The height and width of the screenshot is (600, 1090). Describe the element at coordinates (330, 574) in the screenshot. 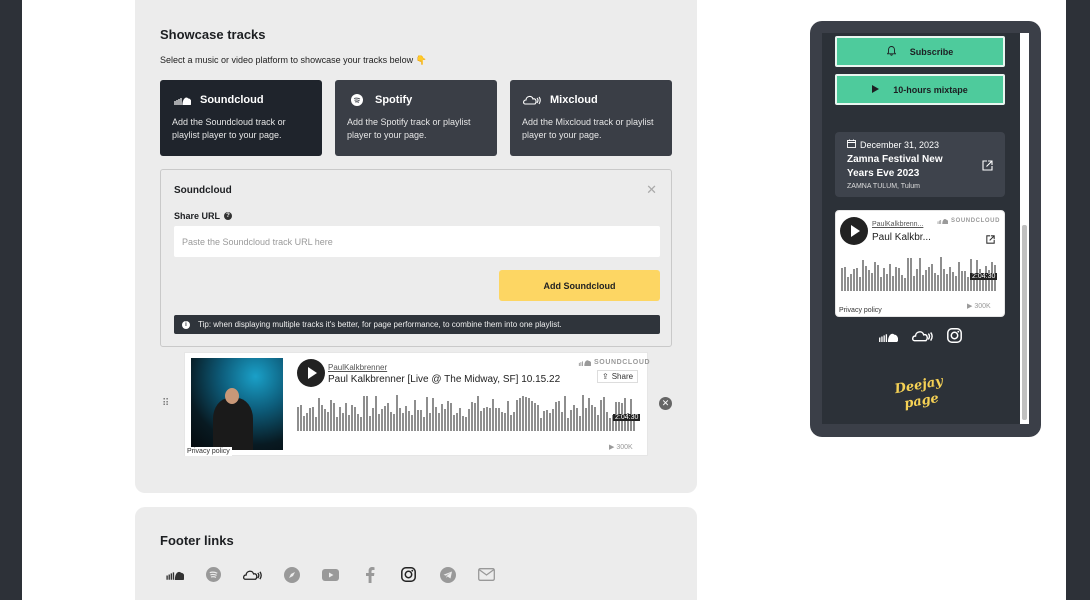

I see `youtube-icon` at that location.